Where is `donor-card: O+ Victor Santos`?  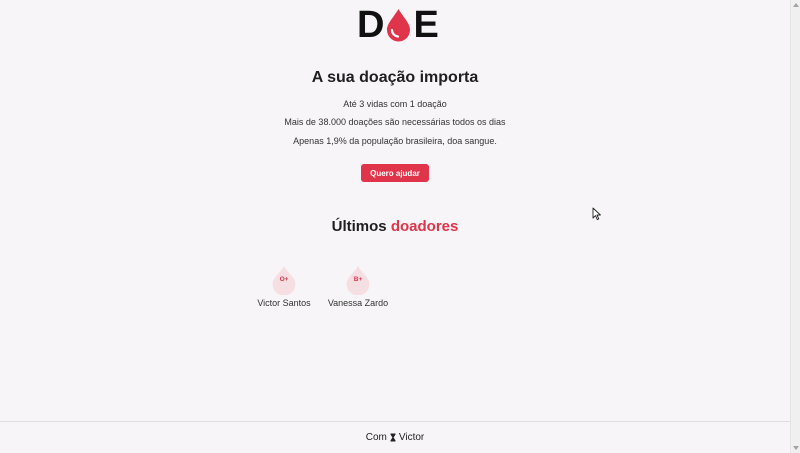
donor-card: O+ Victor Santos is located at coordinates (284, 286).